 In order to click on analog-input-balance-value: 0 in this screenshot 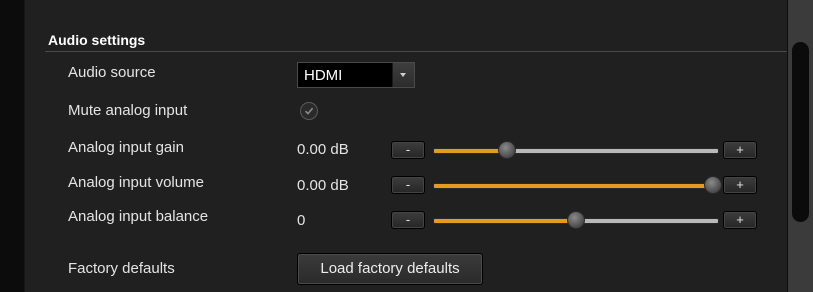, I will do `click(301, 220)`.